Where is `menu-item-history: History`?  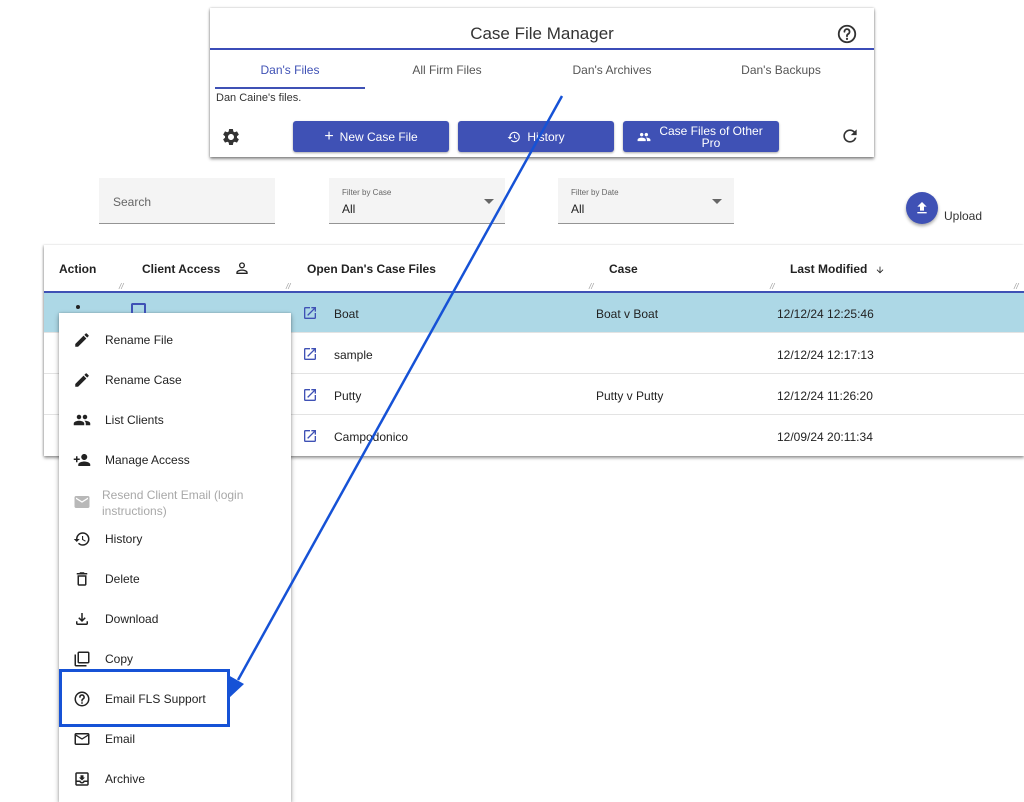 menu-item-history: History is located at coordinates (175, 538).